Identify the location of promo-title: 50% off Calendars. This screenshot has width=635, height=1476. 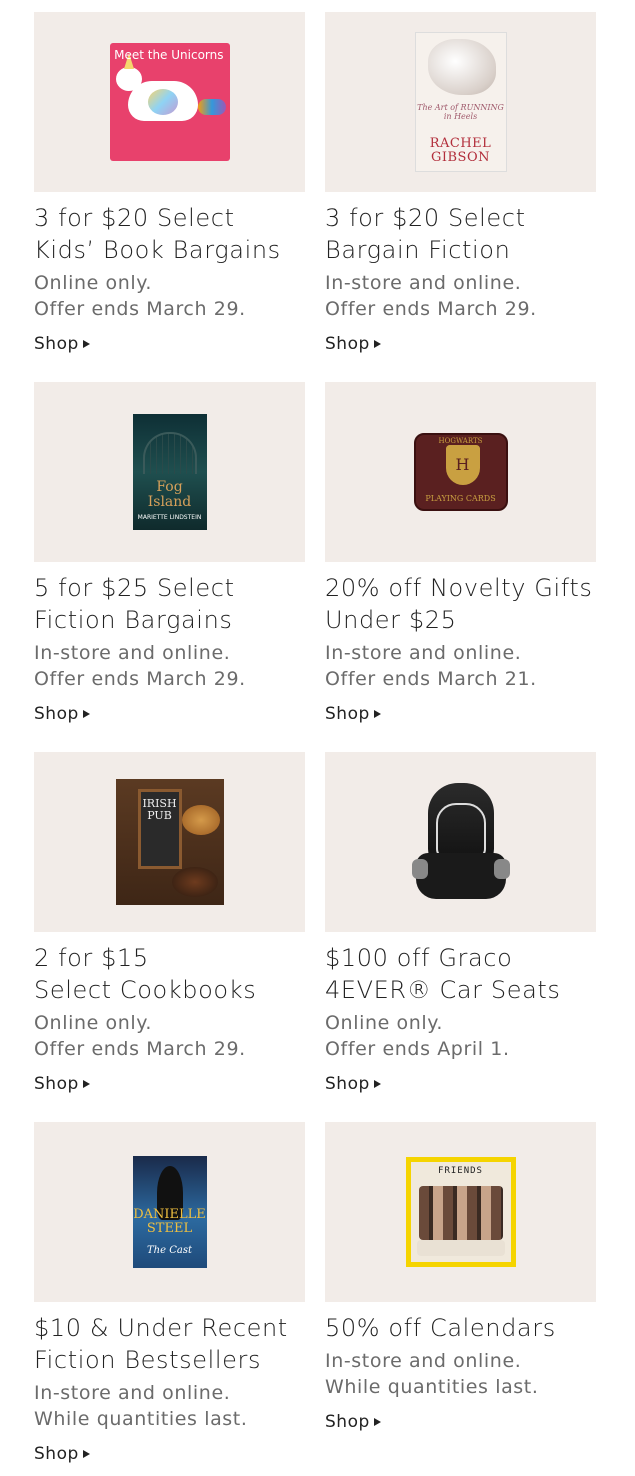
(460, 1328).